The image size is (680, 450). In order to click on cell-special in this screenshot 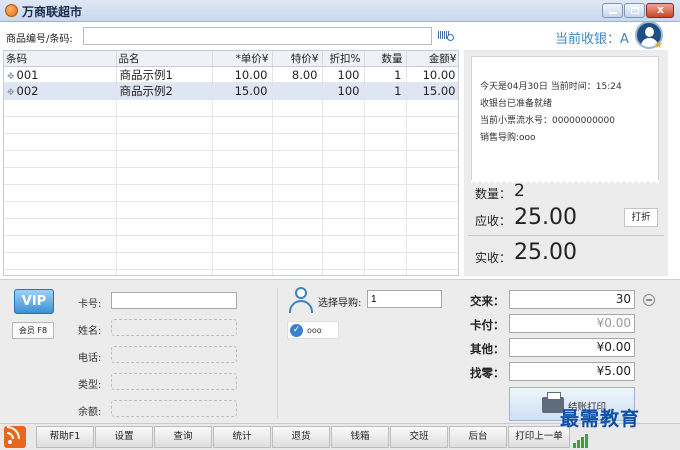, I will do `click(297, 91)`.